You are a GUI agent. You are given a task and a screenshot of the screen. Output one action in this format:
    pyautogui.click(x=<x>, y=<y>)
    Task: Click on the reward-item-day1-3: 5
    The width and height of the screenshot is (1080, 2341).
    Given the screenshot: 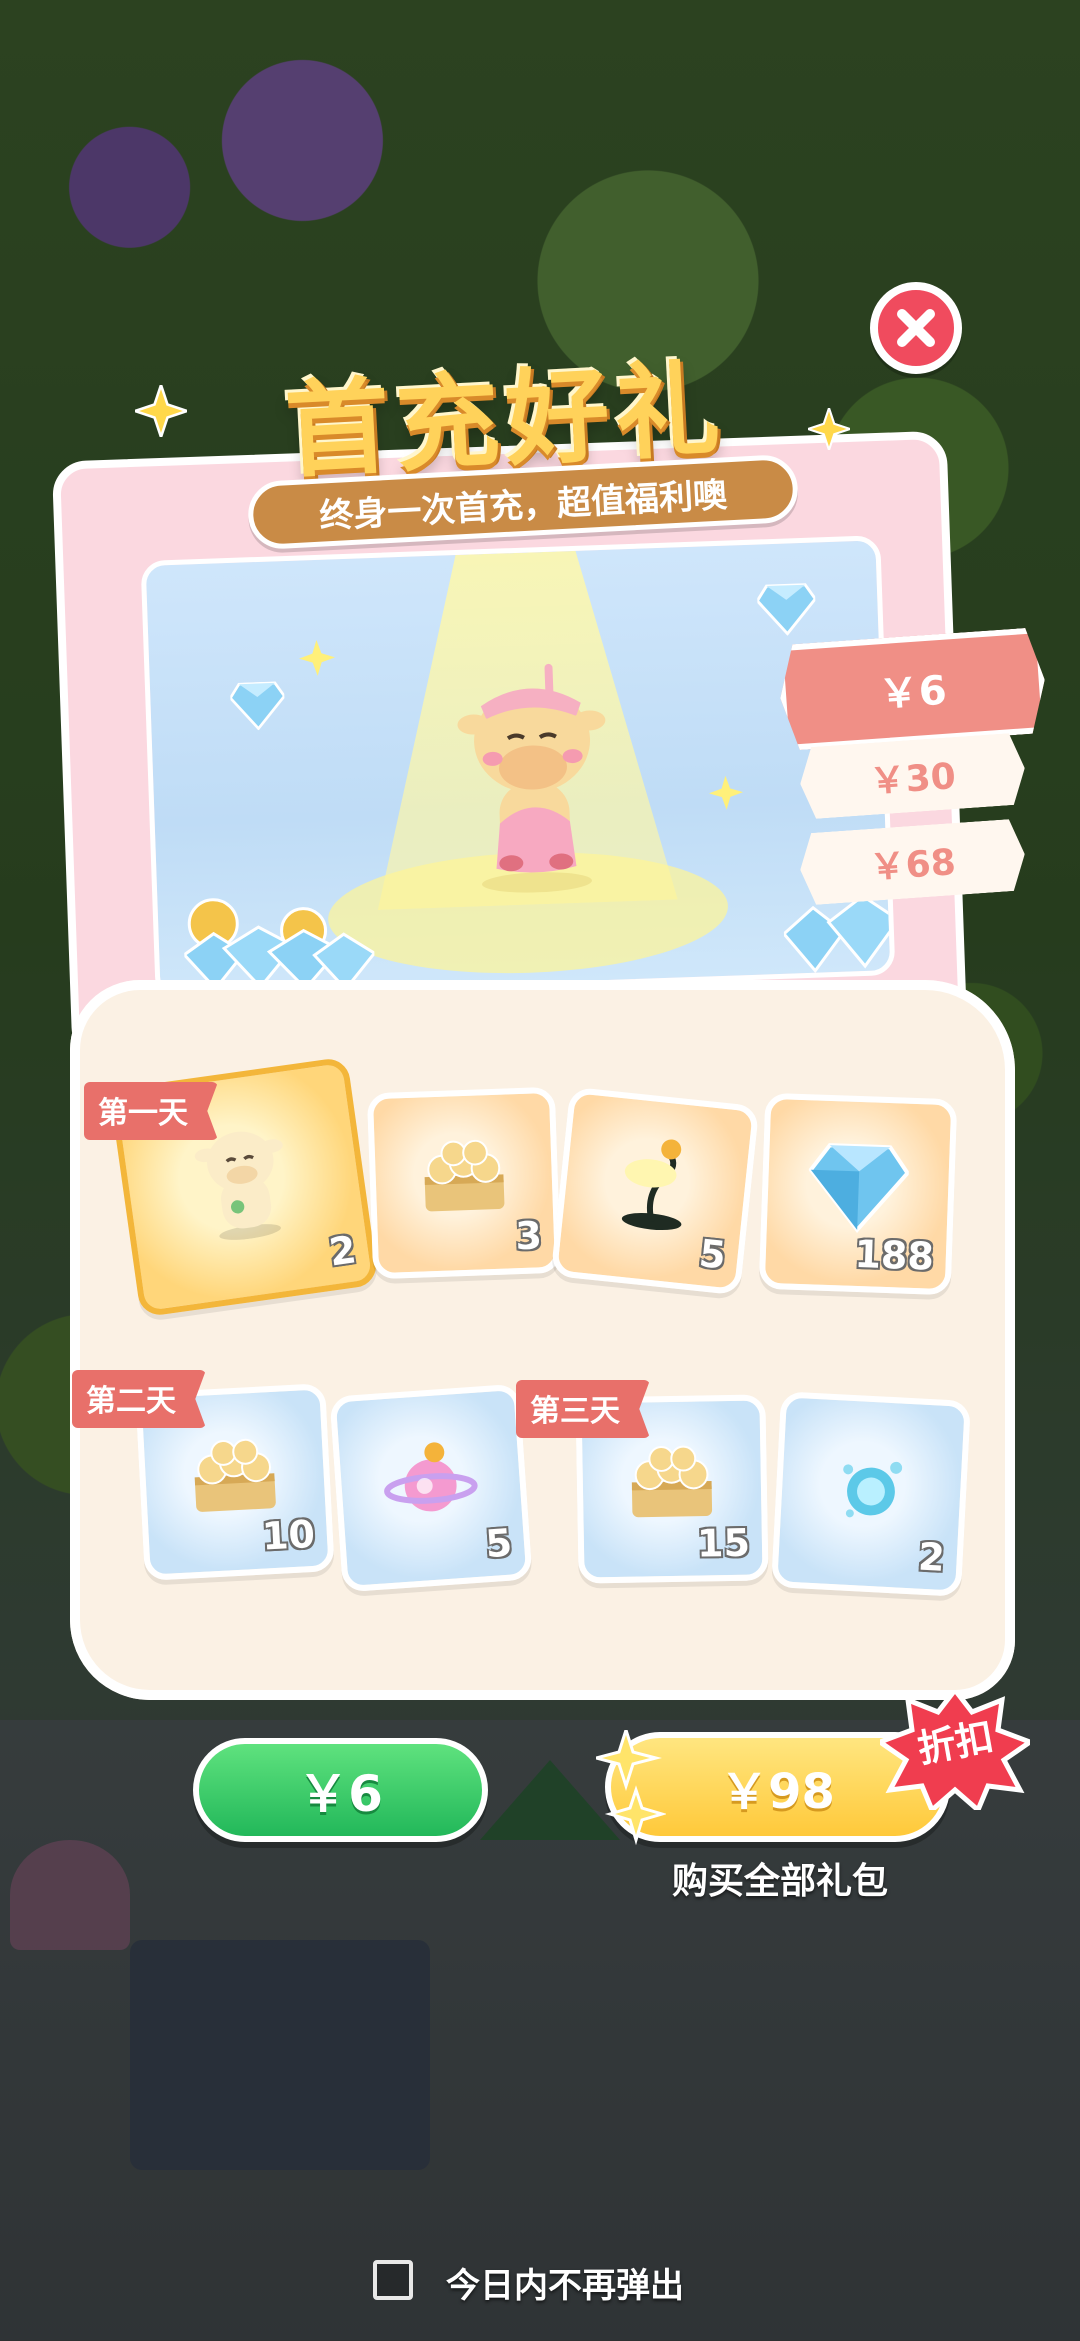 What is the action you would take?
    pyautogui.click(x=655, y=1191)
    